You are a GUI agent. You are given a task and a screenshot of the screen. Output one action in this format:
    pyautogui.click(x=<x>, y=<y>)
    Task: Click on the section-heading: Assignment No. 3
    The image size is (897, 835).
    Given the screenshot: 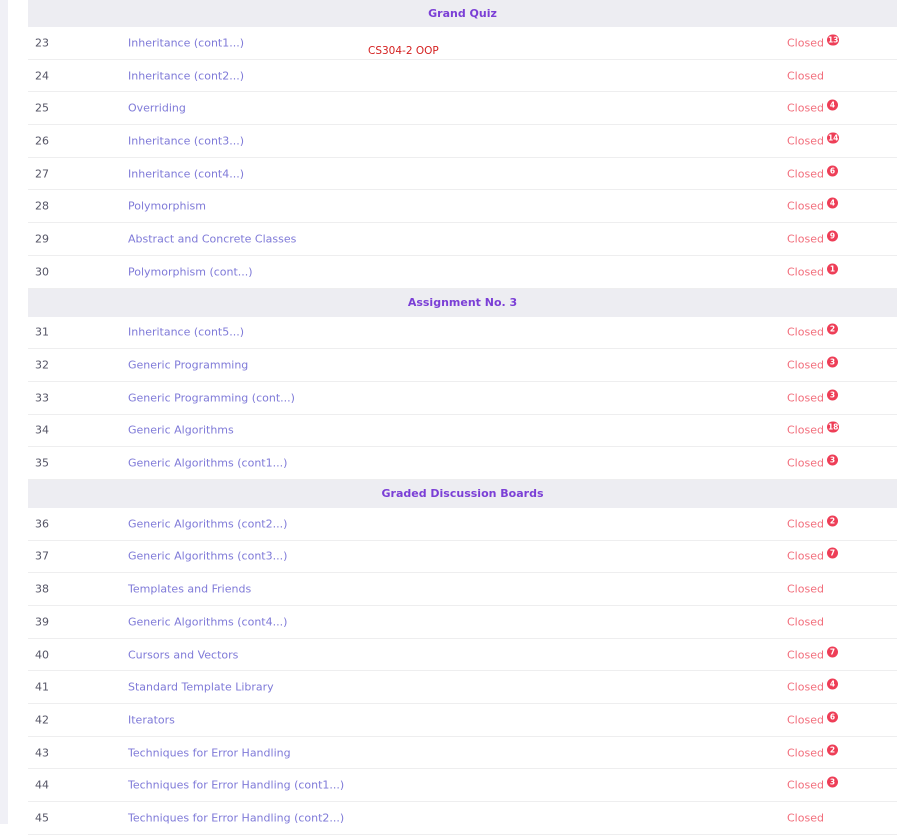 What is the action you would take?
    pyautogui.click(x=462, y=302)
    